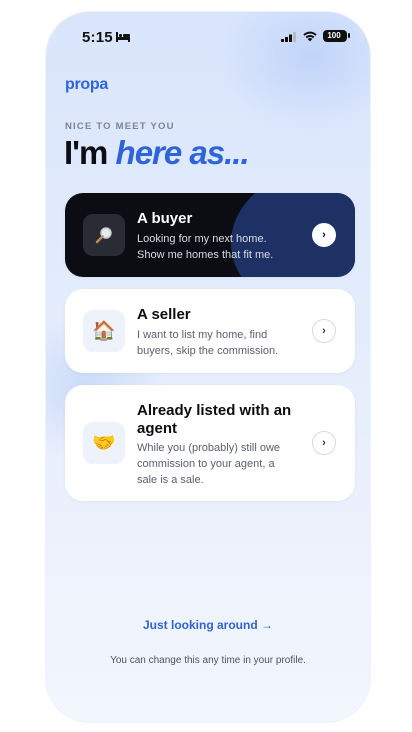 Image resolution: width=412 pixels, height=732 pixels. I want to click on wifi-icon, so click(310, 36).